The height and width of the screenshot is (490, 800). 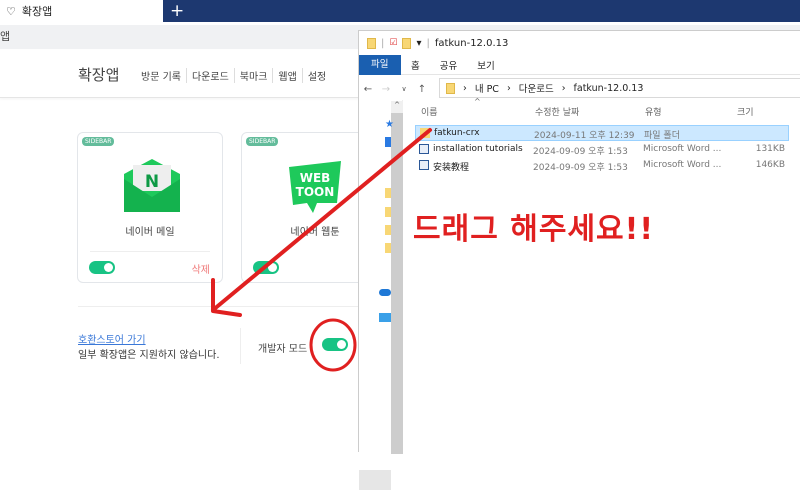 What do you see at coordinates (253, 75) in the screenshot?
I see `nav-bookmarks: 북마크` at bounding box center [253, 75].